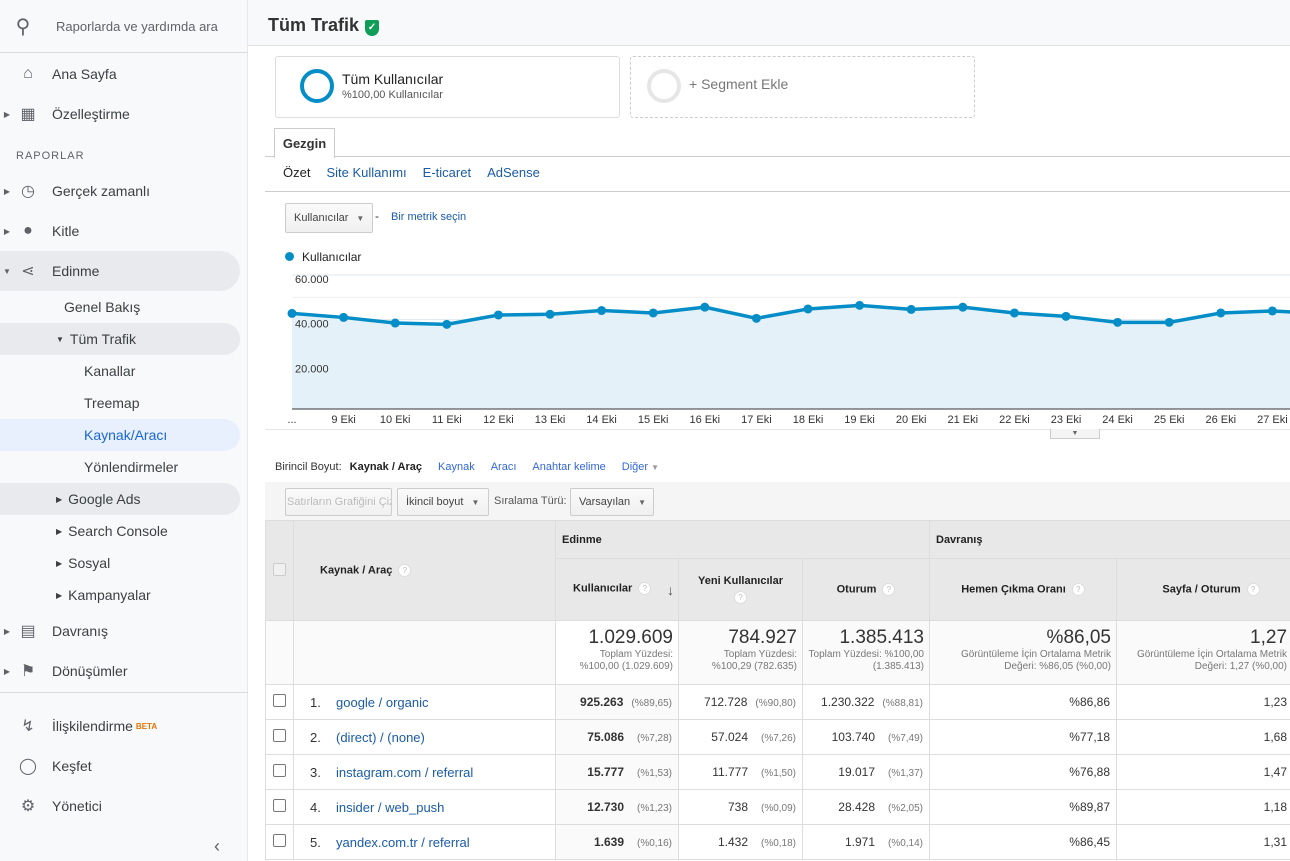 The height and width of the screenshot is (861, 1290). Describe the element at coordinates (655, 467) in the screenshot. I see `dropdown-arrow-icon: ▼` at that location.